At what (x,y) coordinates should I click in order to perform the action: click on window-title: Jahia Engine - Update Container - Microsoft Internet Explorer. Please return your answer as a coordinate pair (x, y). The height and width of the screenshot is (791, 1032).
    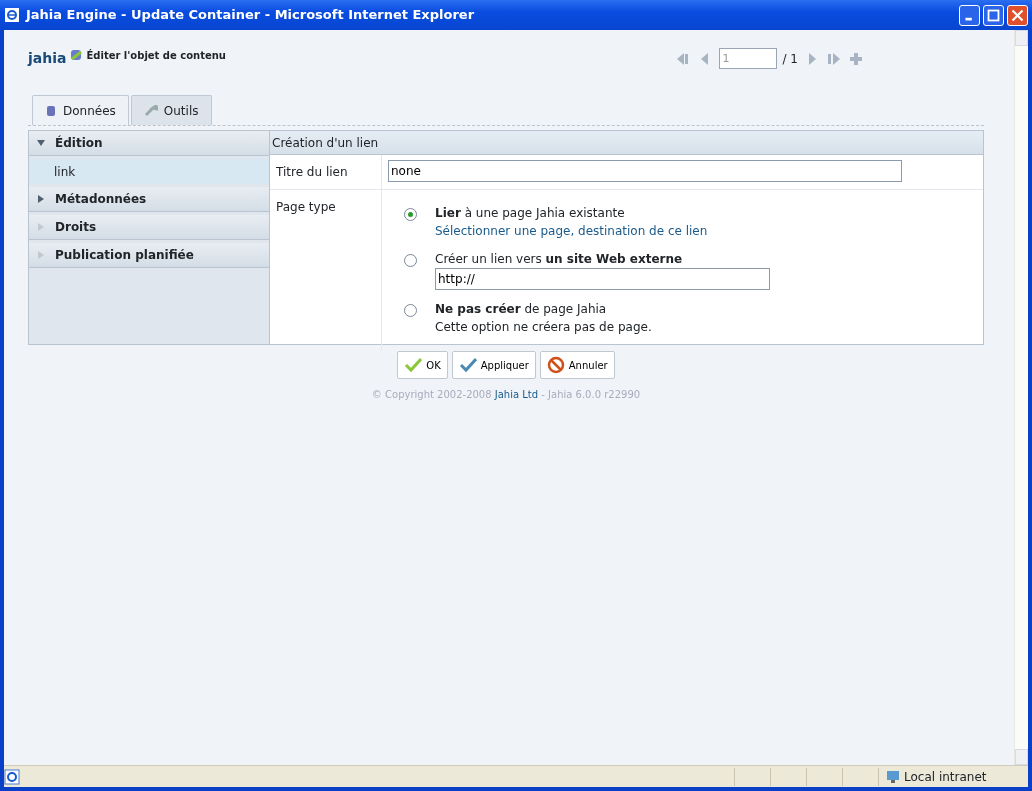
    Looking at the image, I should click on (250, 15).